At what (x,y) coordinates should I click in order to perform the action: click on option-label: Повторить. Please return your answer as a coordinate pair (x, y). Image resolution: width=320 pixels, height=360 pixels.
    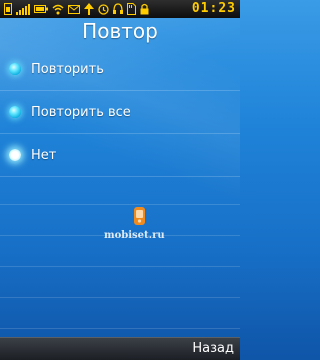
    Looking at the image, I should click on (67, 69).